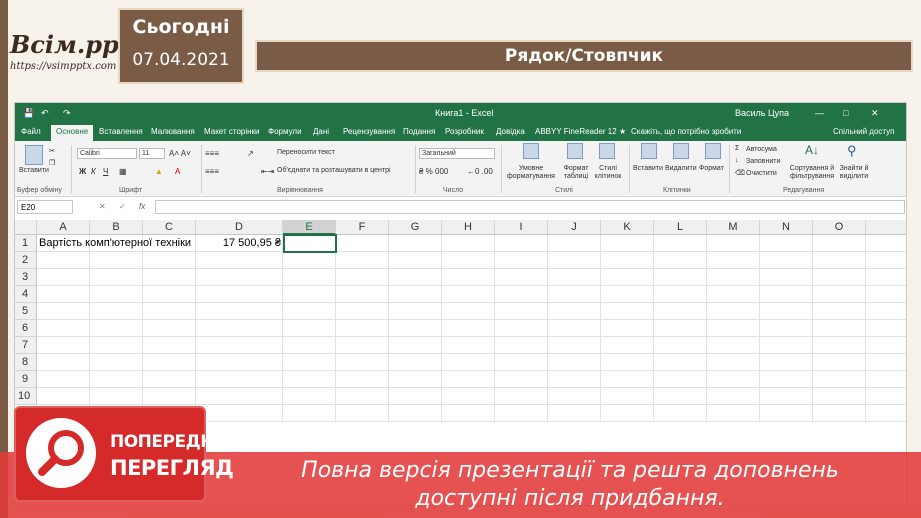 The height and width of the screenshot is (518, 921). What do you see at coordinates (852, 151) in the screenshot?
I see `find-select-icon: ⚲` at bounding box center [852, 151].